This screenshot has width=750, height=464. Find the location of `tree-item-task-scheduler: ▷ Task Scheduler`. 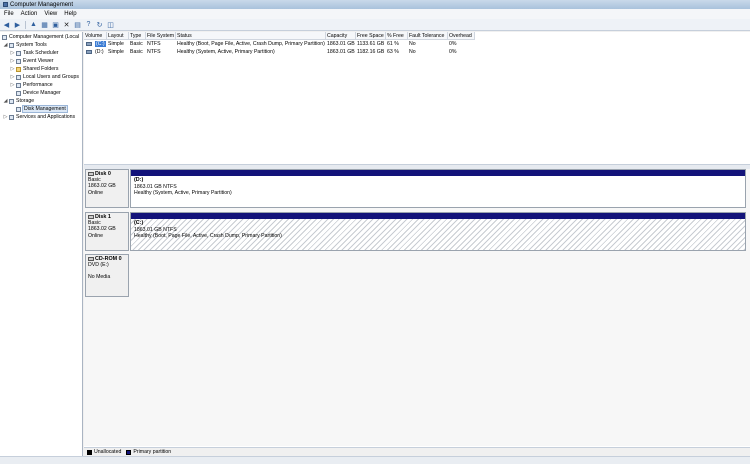

tree-item-task-scheduler: ▷ Task Scheduler is located at coordinates (34, 53).